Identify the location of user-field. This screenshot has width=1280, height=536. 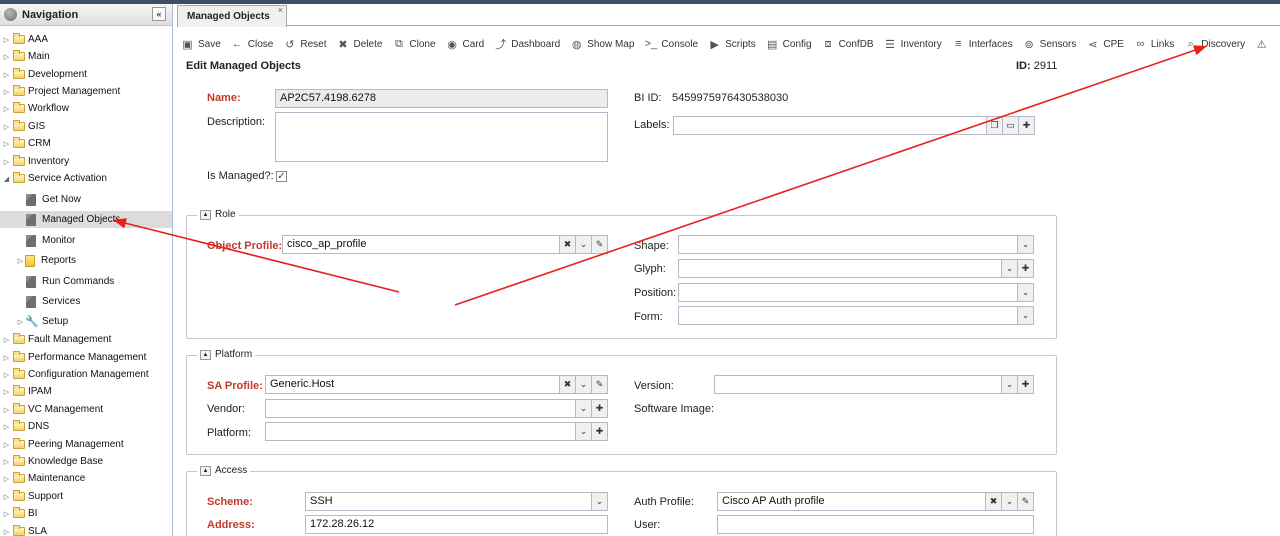
(875, 524).